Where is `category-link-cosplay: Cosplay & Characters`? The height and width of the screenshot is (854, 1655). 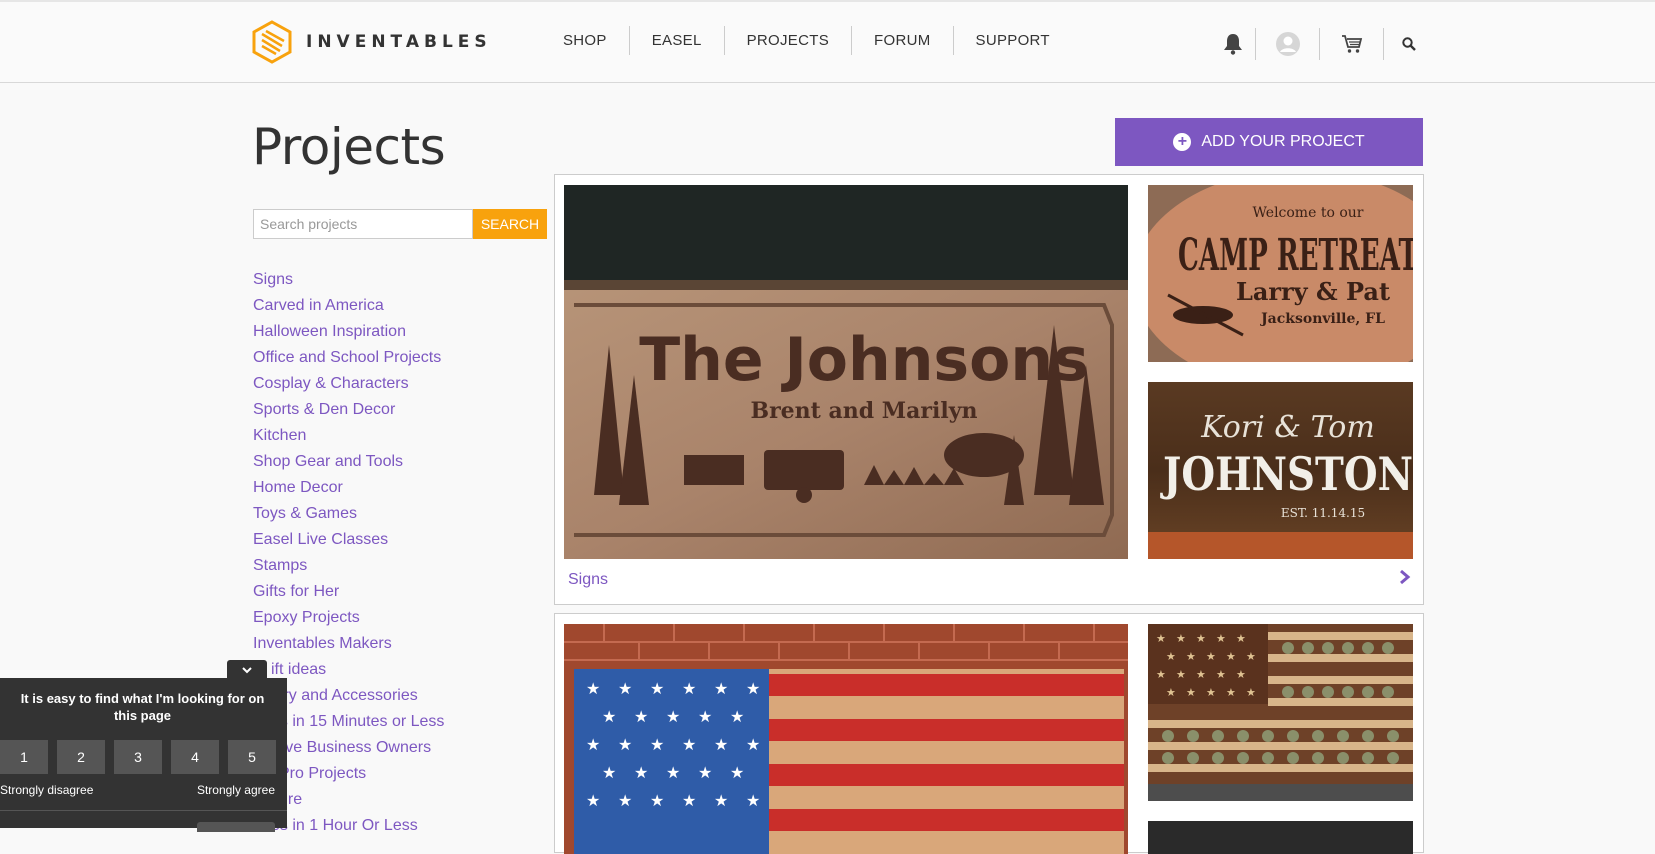 category-link-cosplay: Cosplay & Characters is located at coordinates (348, 385).